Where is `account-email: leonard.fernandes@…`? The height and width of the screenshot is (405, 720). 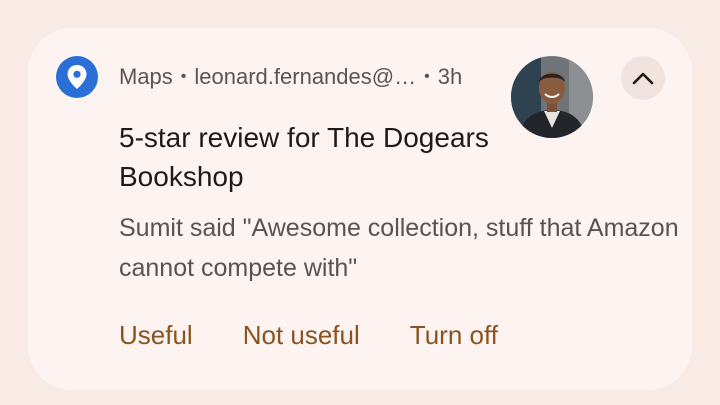
account-email: leonard.fernandes@… is located at coordinates (305, 76).